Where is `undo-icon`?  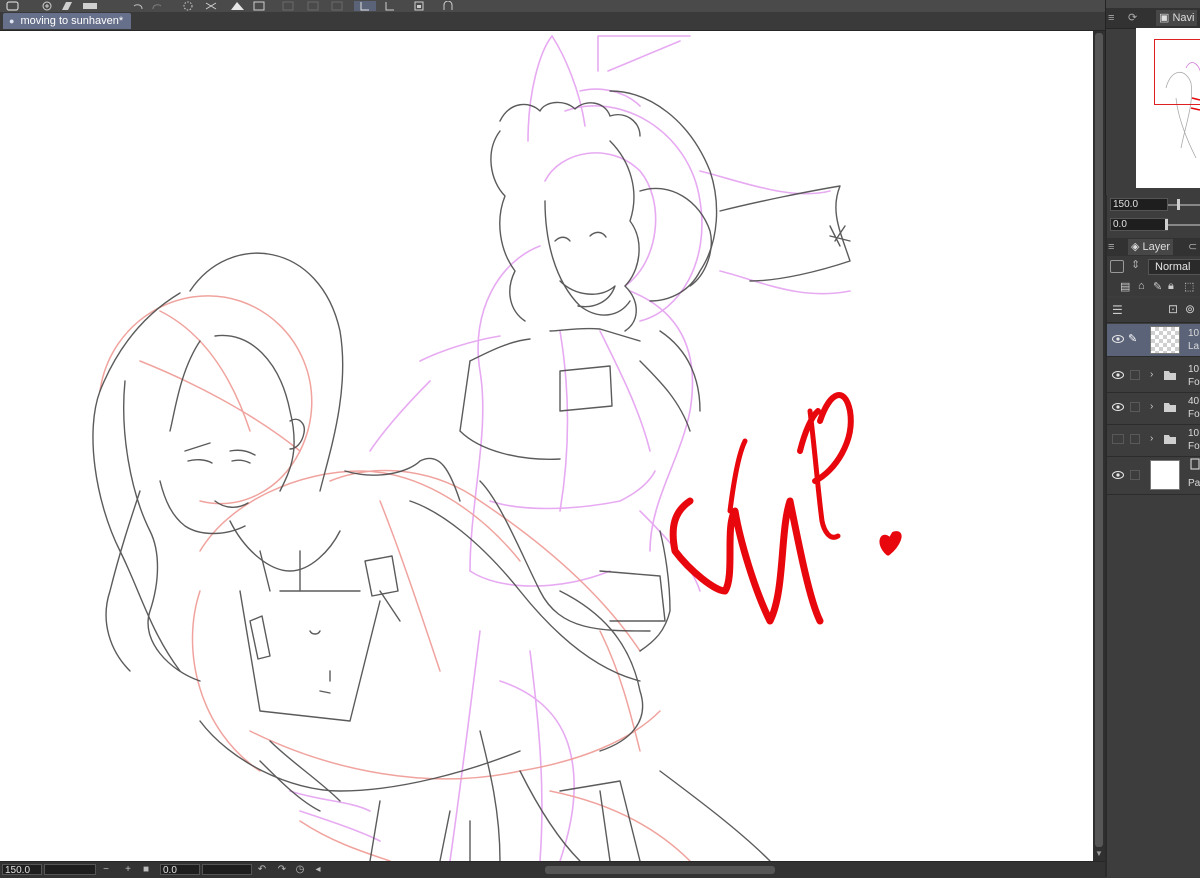
undo-icon is located at coordinates (138, 6).